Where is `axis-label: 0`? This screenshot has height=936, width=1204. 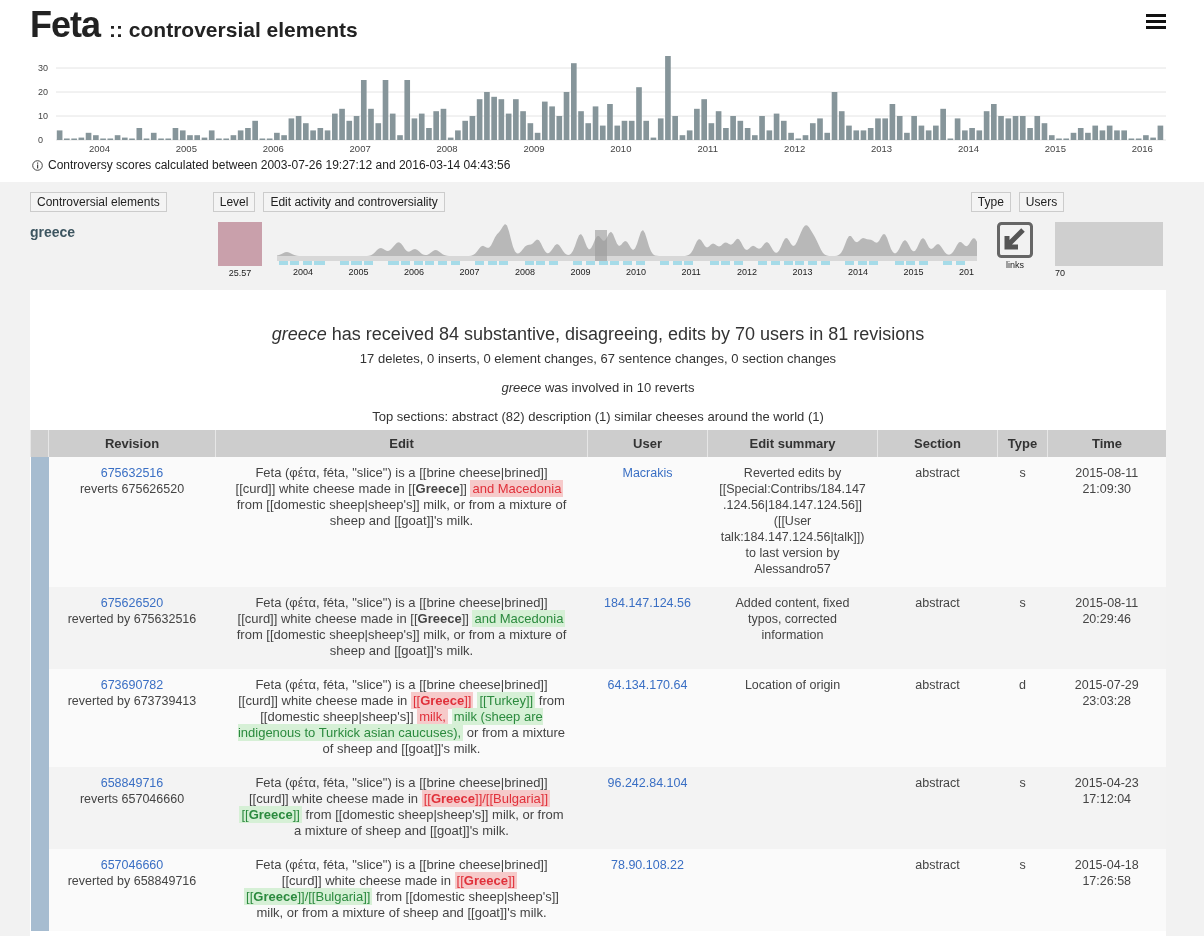 axis-label: 0 is located at coordinates (40, 140).